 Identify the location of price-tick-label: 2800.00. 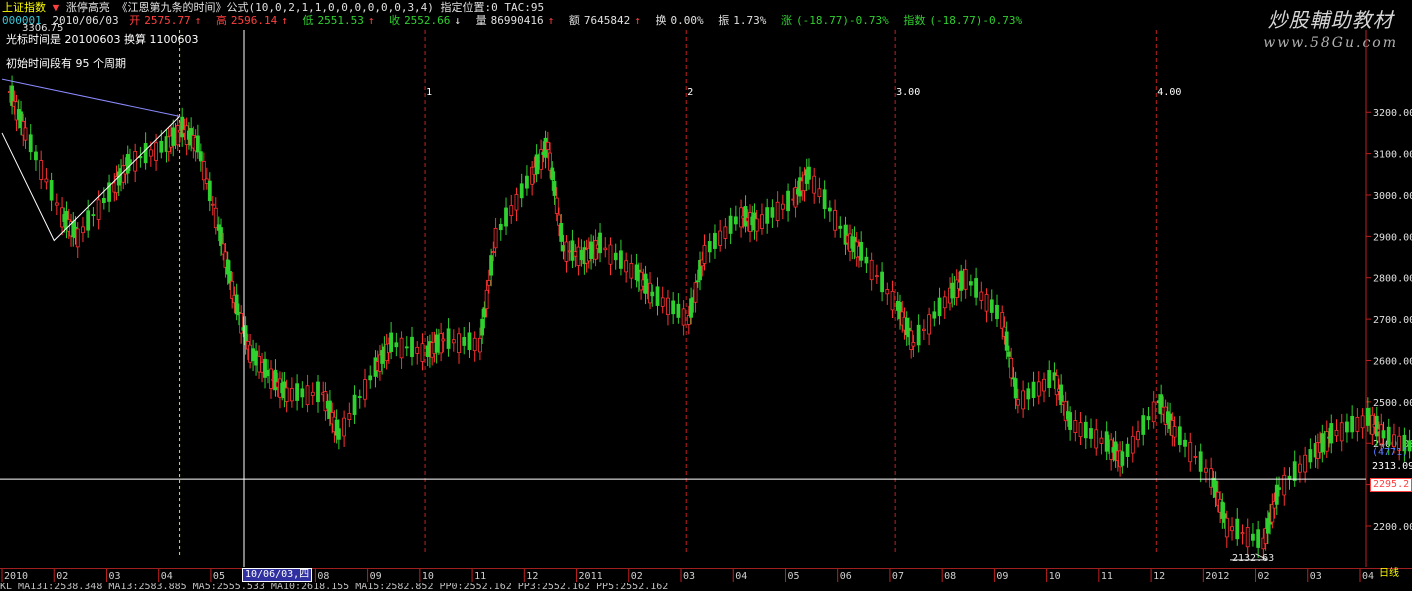
(1392, 279).